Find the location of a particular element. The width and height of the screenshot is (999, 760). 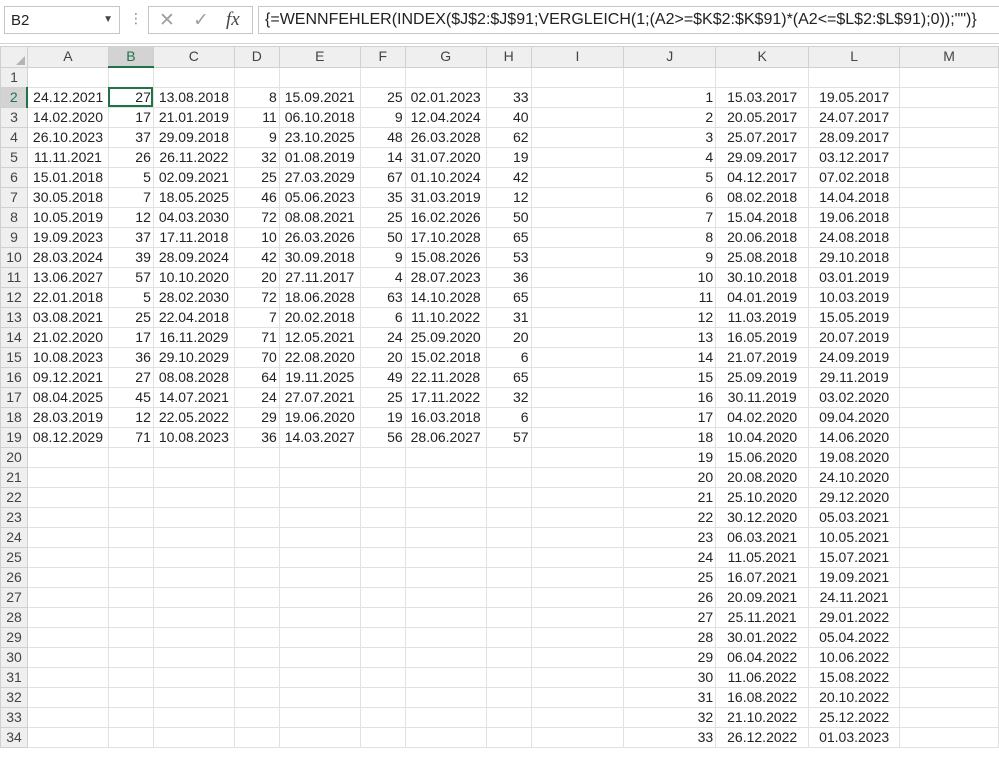

cell-f4: 48 is located at coordinates (382, 137).